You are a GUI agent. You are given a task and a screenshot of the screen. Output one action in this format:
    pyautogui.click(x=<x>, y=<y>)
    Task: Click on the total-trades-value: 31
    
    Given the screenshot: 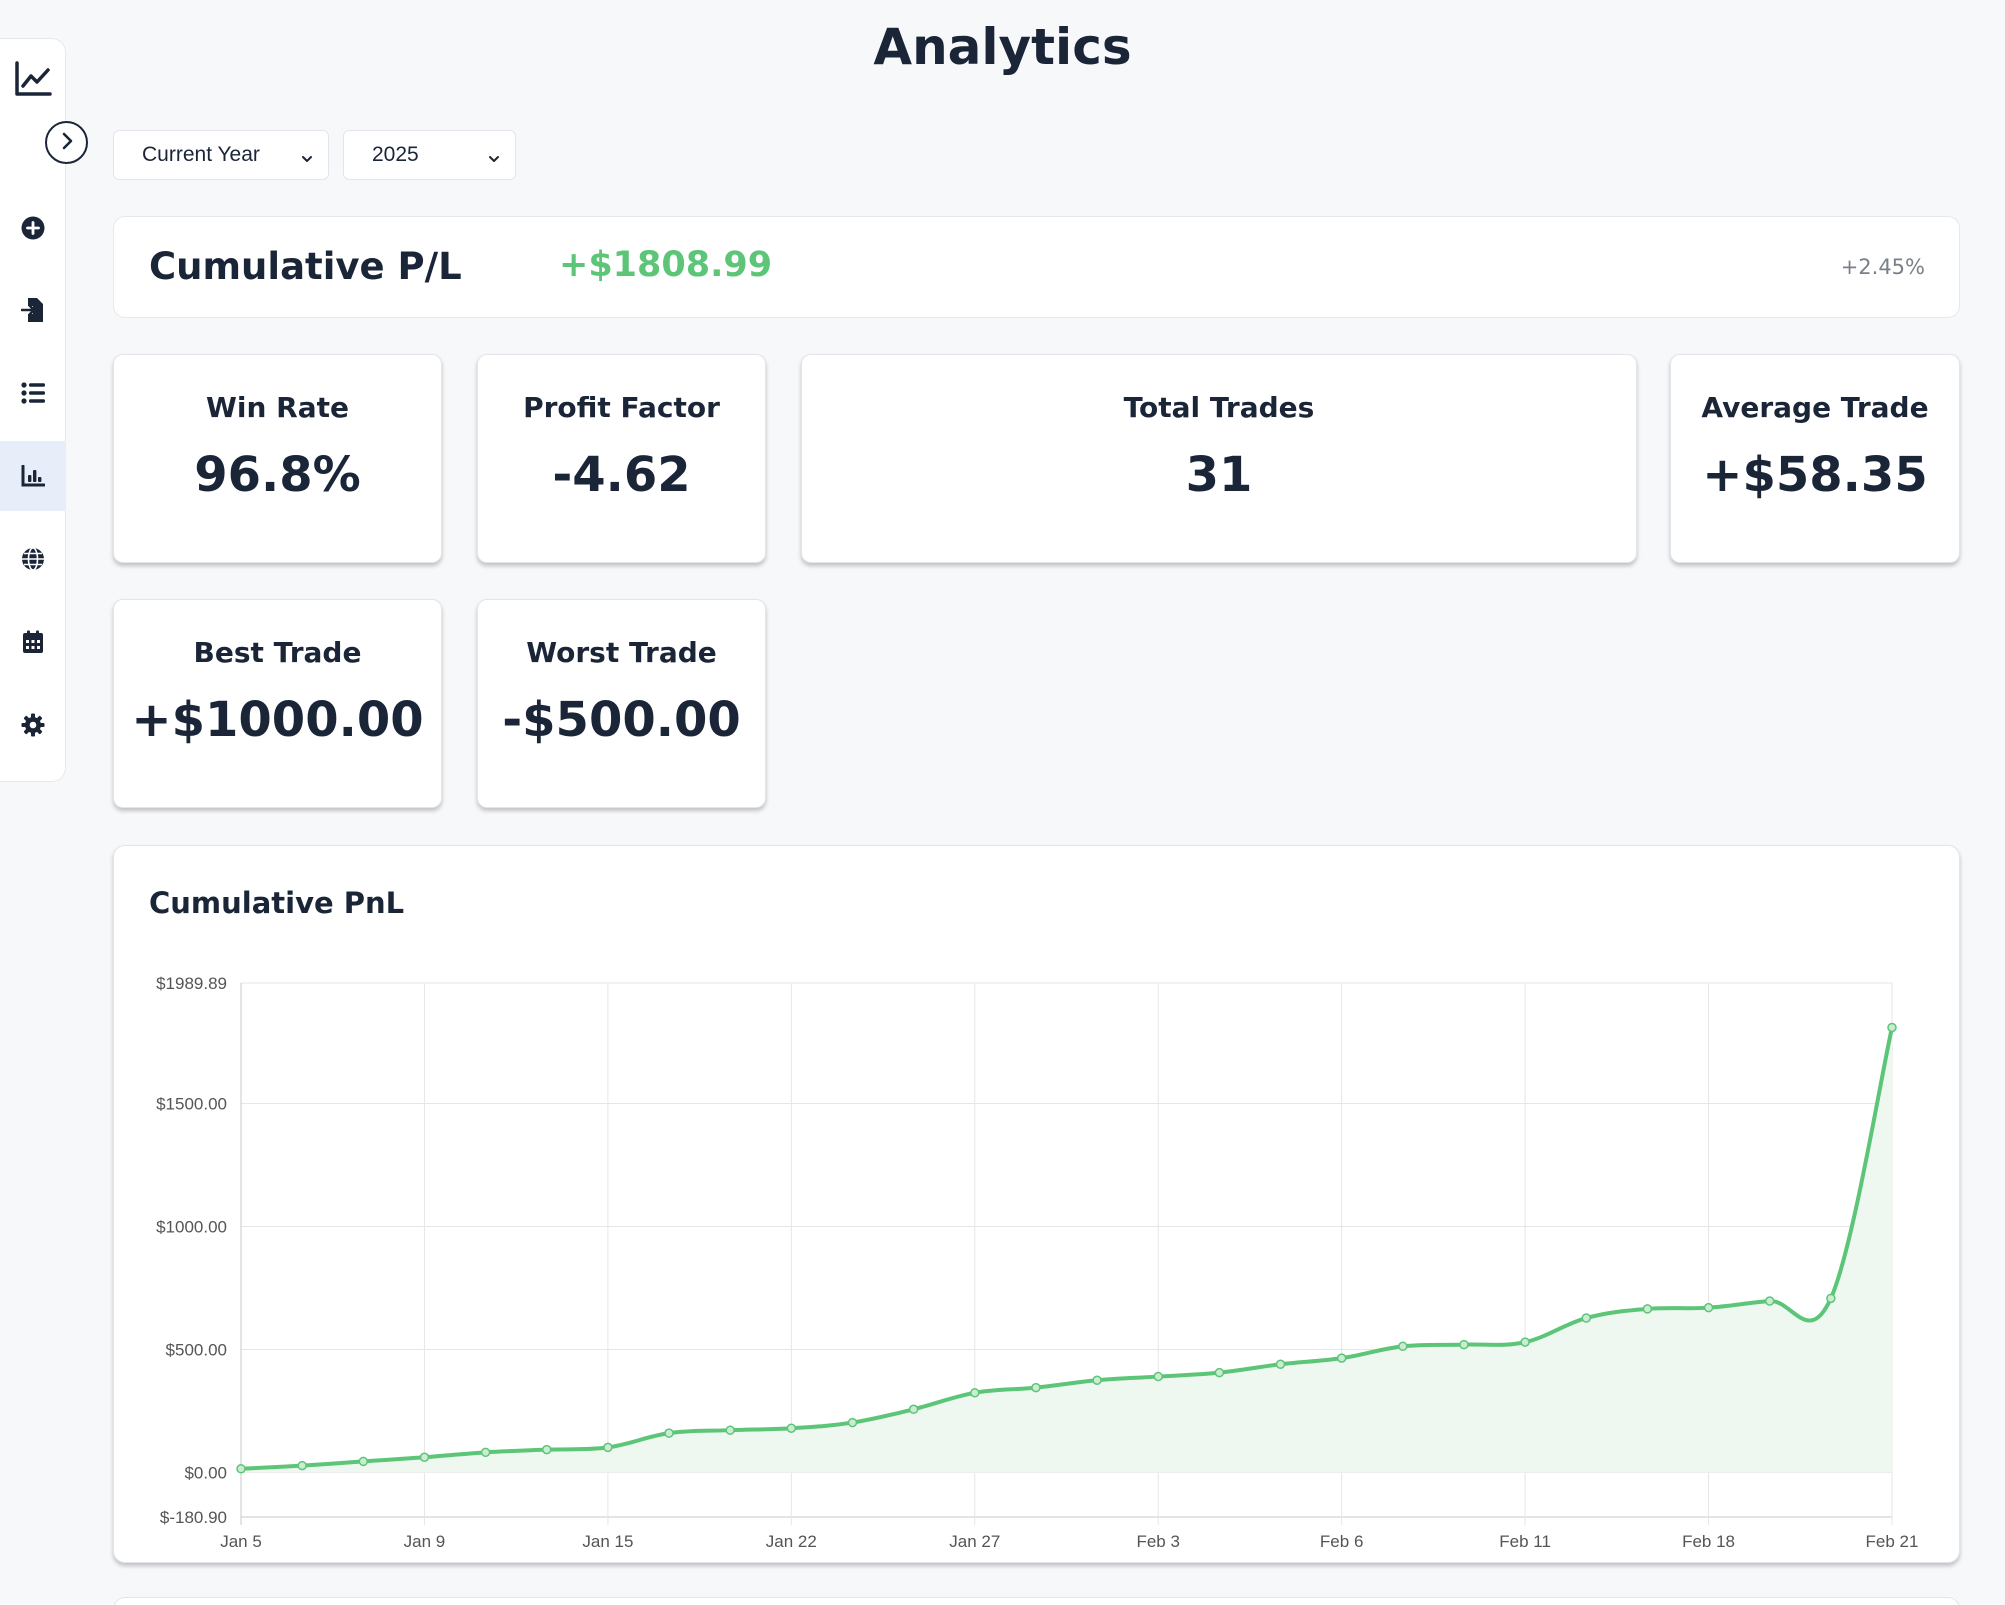 What is the action you would take?
    pyautogui.click(x=1219, y=475)
    